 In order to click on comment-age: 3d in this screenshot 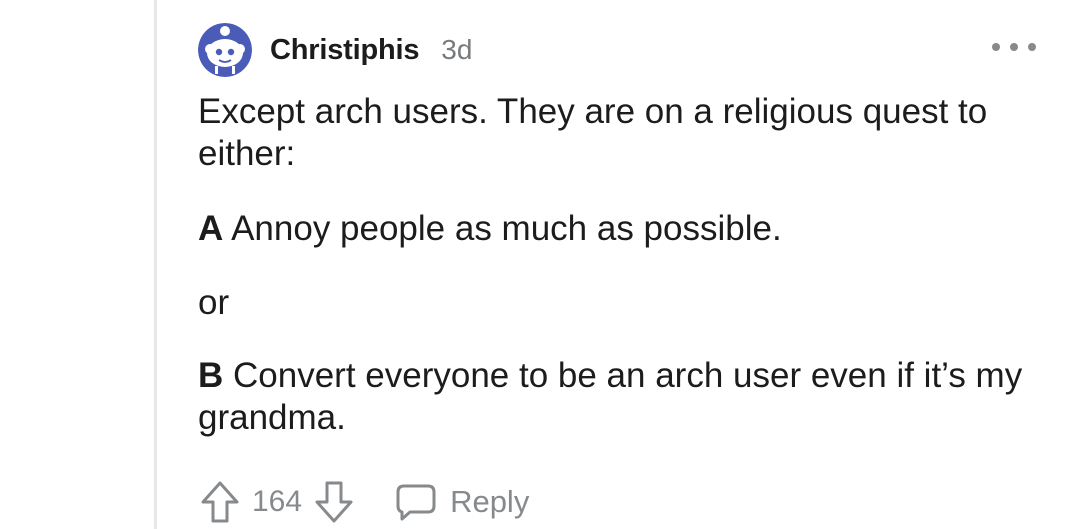, I will do `click(457, 49)`.